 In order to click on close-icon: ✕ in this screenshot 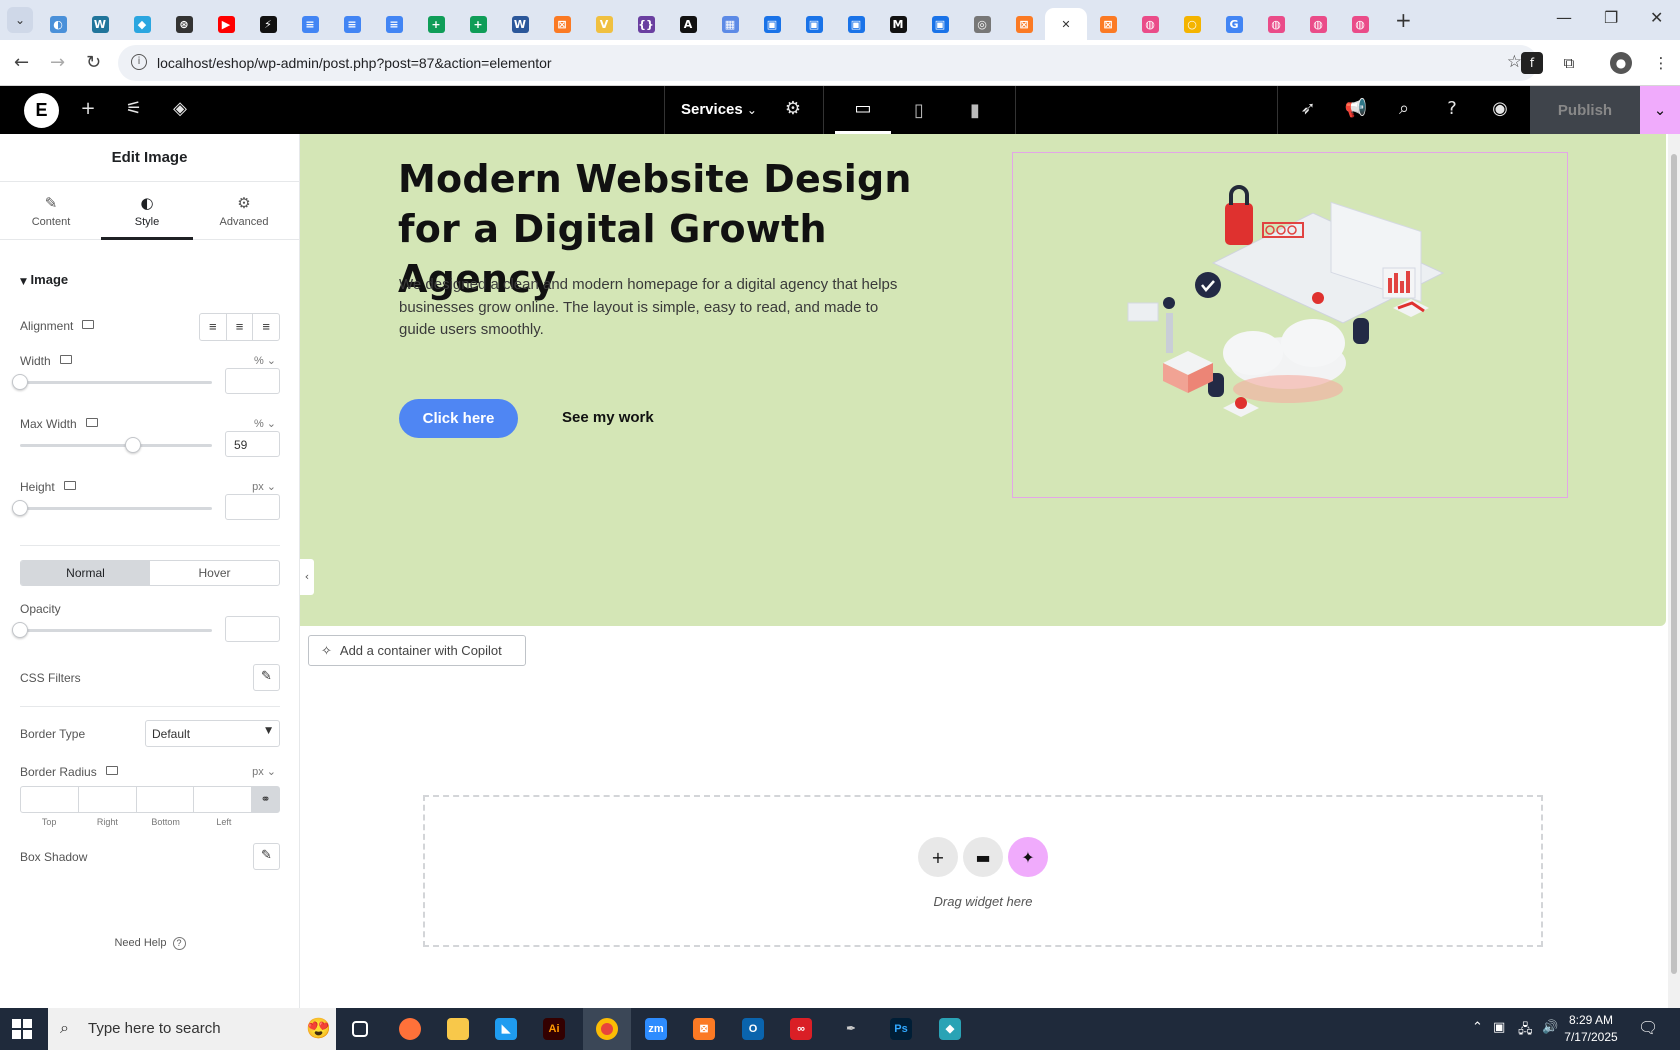, I will do `click(1066, 24)`.